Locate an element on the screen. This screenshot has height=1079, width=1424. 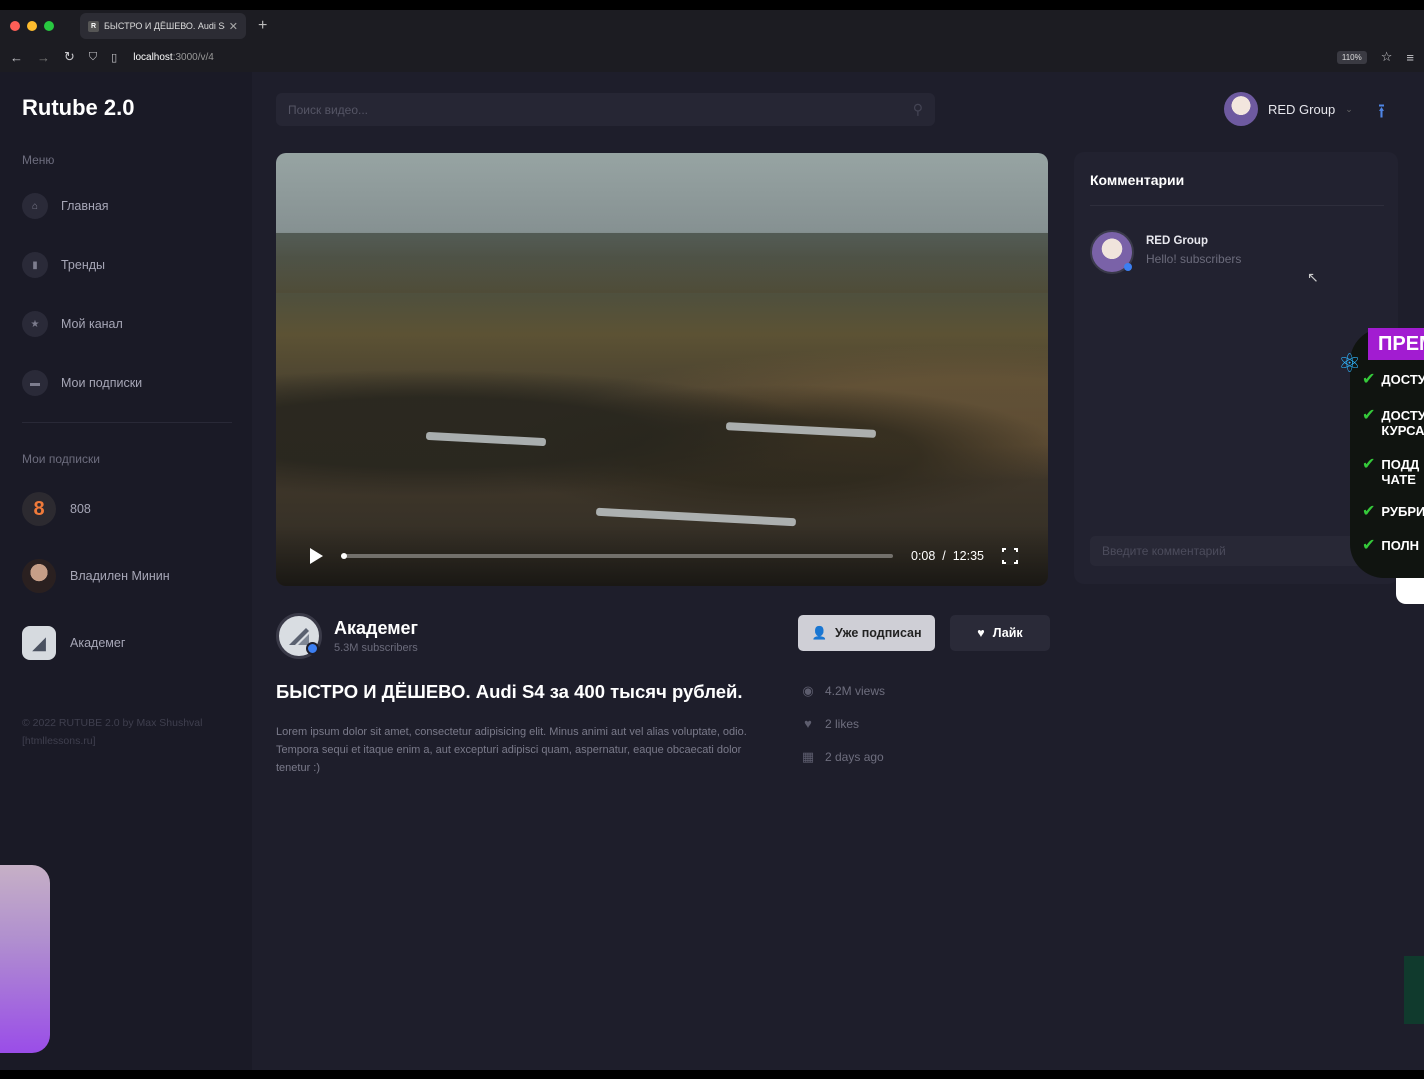
back-icon: ← is located at coordinates (16, 57).